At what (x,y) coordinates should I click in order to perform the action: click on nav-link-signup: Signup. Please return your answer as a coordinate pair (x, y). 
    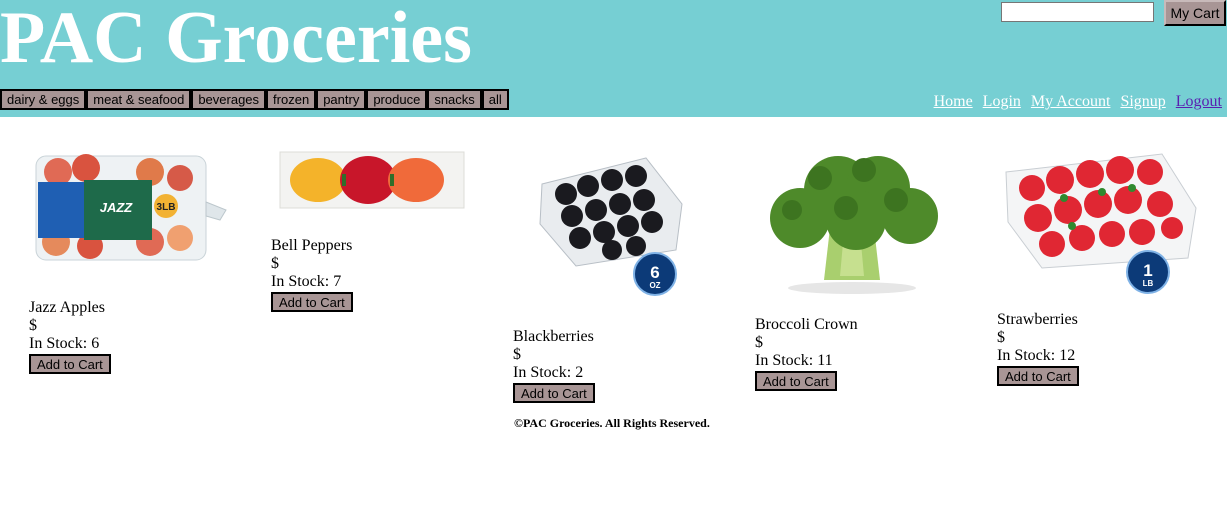
    Looking at the image, I should click on (1142, 102).